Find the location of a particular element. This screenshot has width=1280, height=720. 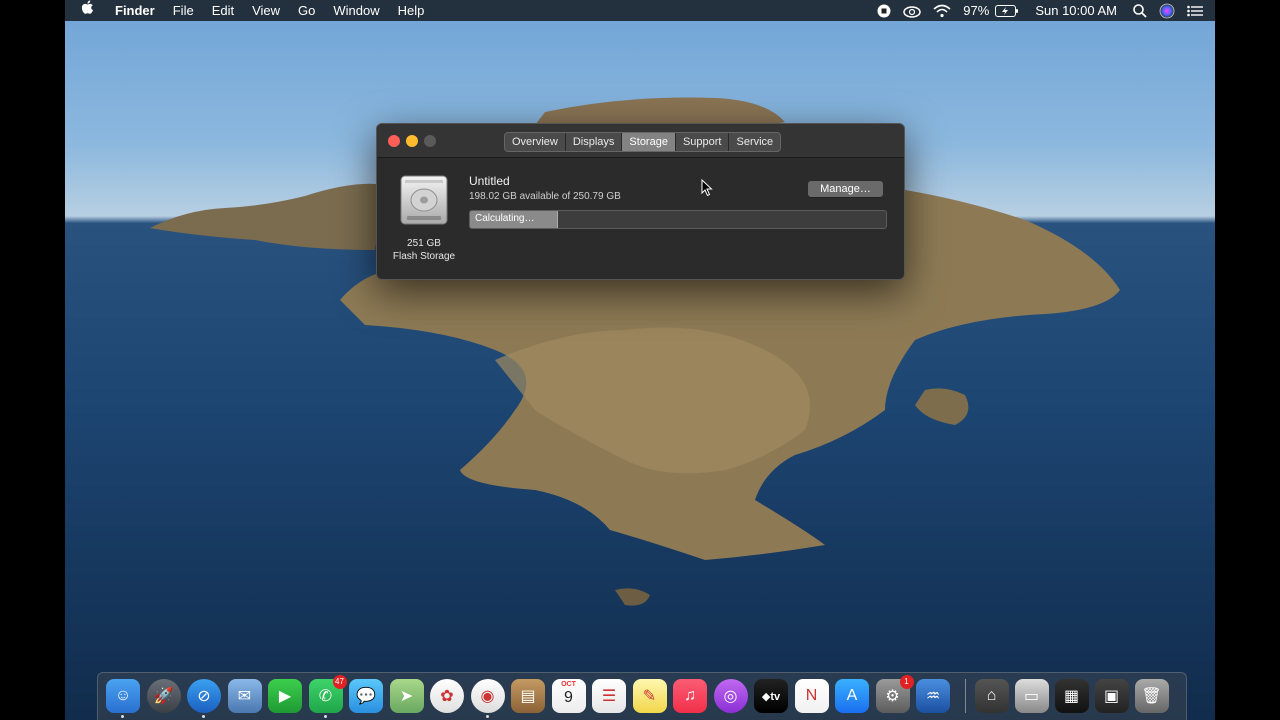

whatsapp-glyph-icon: ✆ is located at coordinates (325, 696).